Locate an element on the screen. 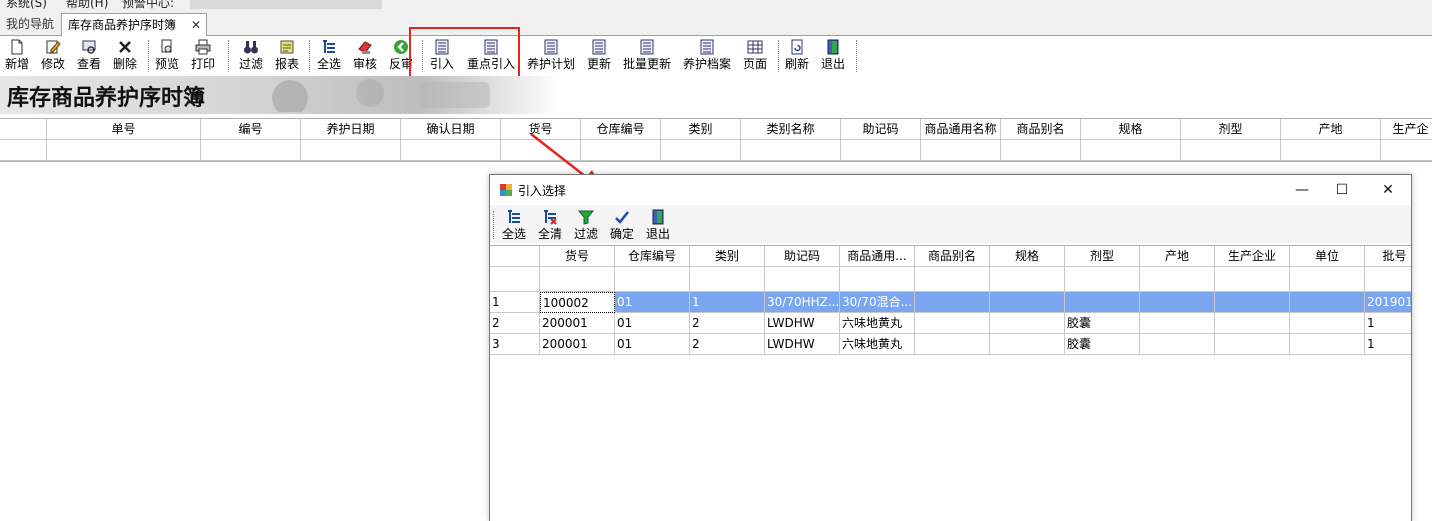  table-row: 2 200001 01 2 LWDHW 六味地黄丸 胶囊 1 is located at coordinates (950, 323).